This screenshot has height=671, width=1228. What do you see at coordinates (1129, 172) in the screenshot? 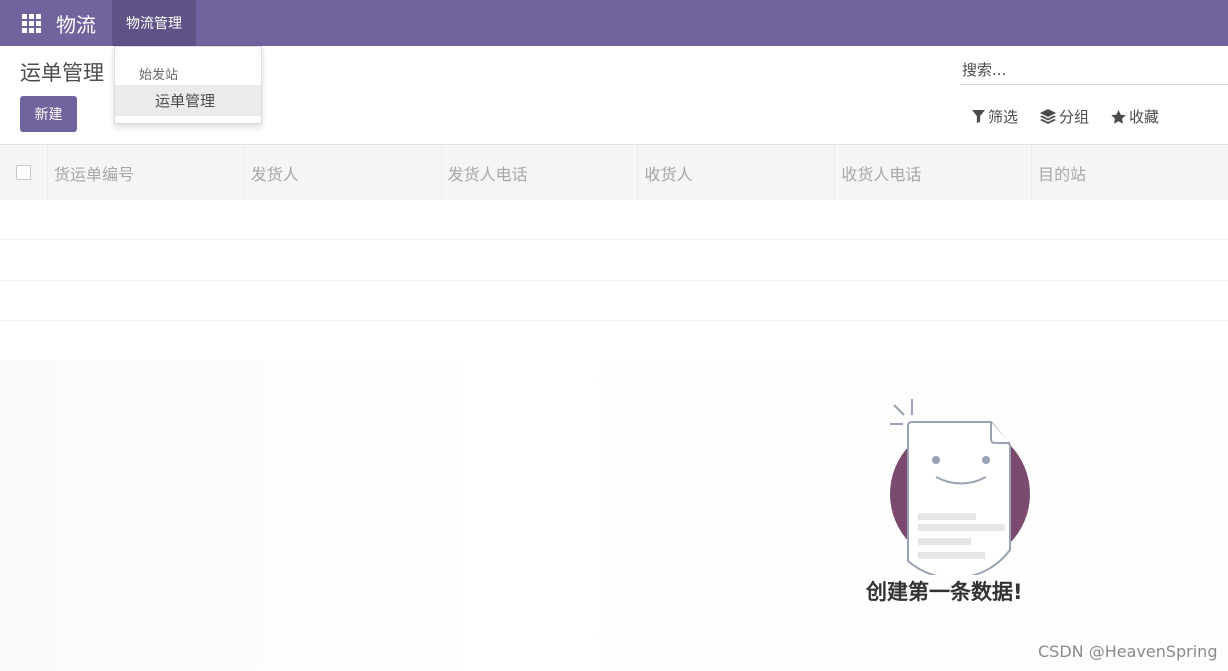
I see `column-header-destination: 目的站` at bounding box center [1129, 172].